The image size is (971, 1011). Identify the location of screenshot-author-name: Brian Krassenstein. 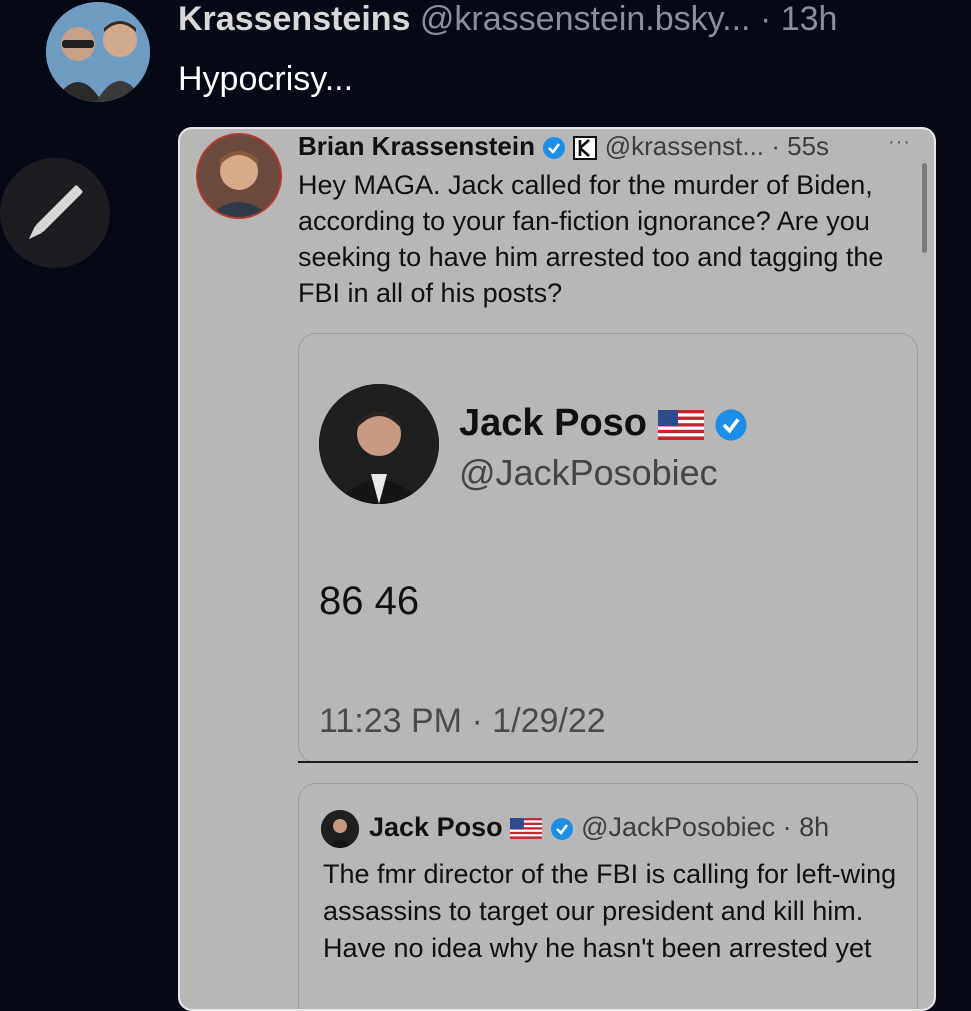
(416, 146).